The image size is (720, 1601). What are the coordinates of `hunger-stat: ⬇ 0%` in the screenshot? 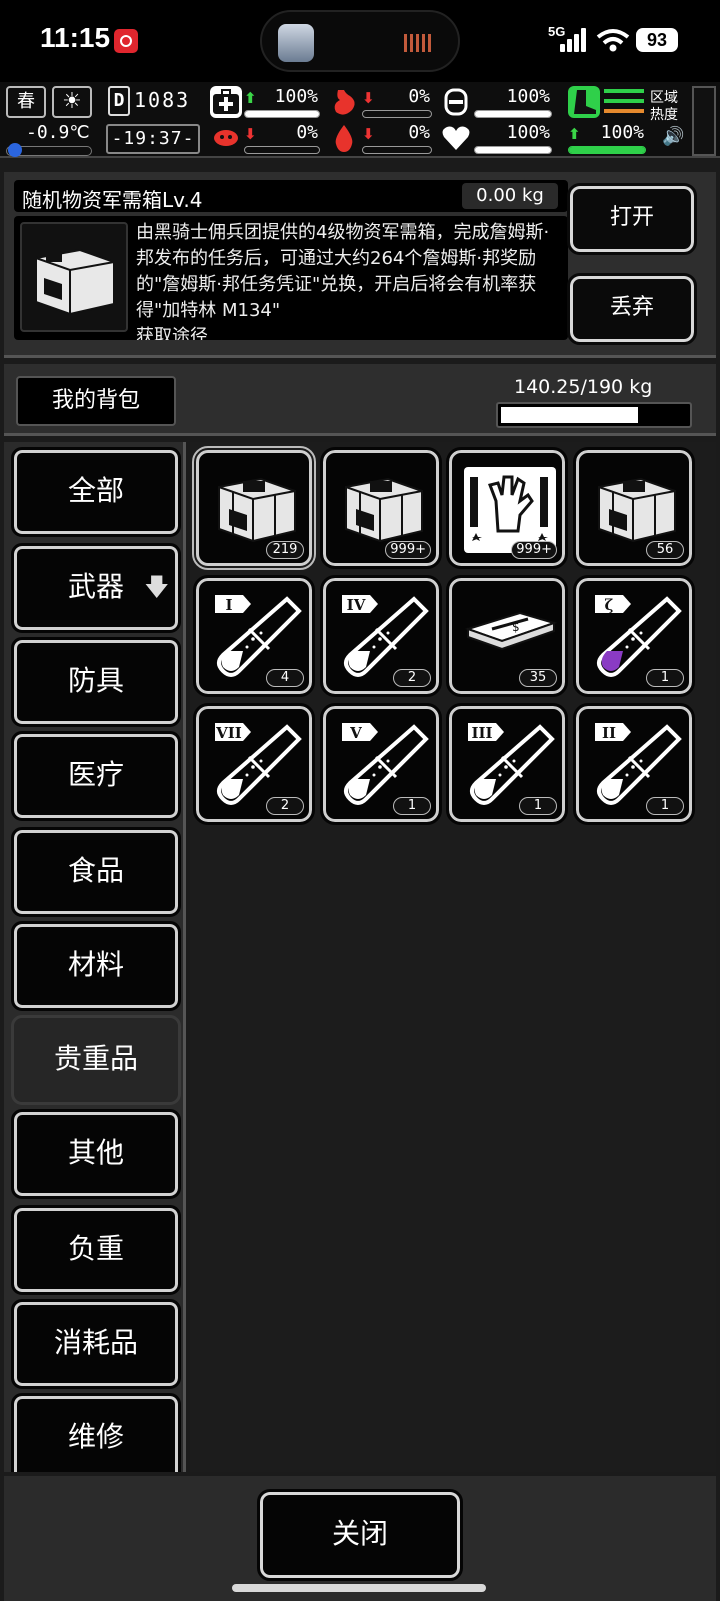 It's located at (380, 102).